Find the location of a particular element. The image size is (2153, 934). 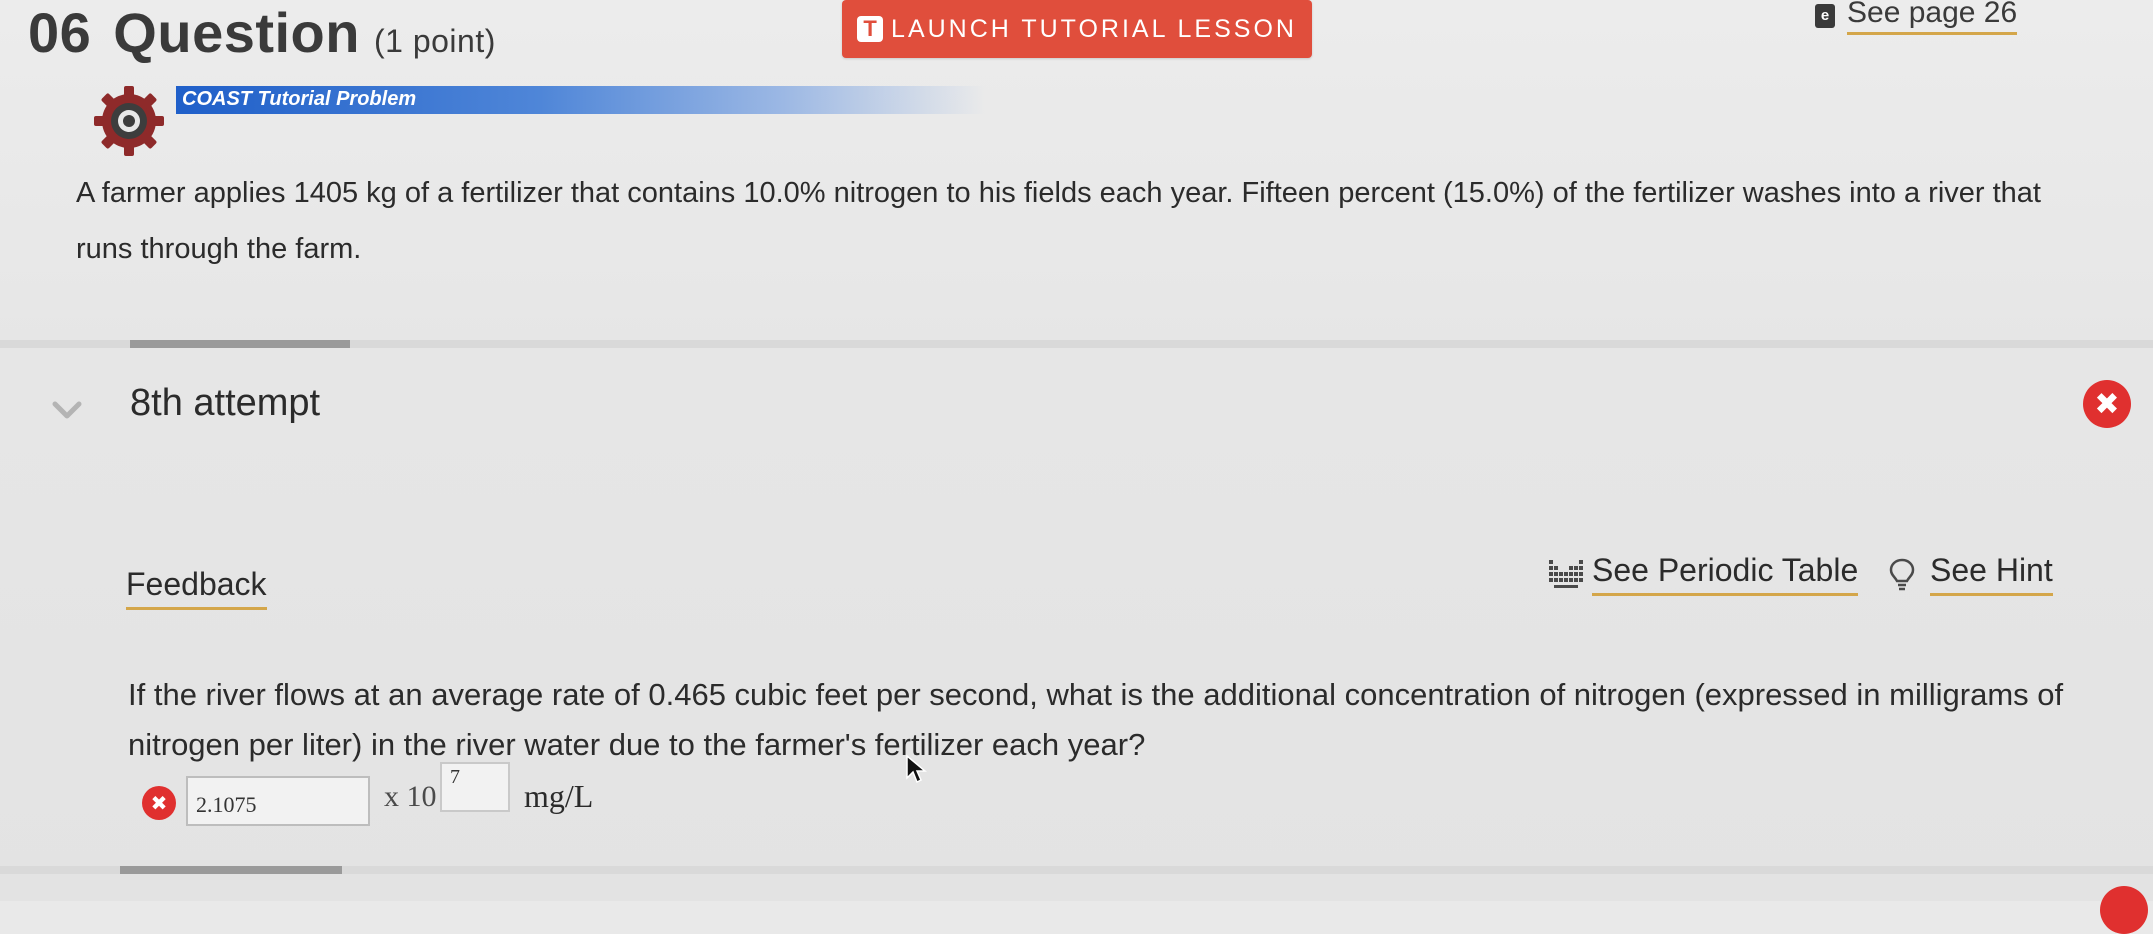

mouse-pointer-icon is located at coordinates (916, 769).